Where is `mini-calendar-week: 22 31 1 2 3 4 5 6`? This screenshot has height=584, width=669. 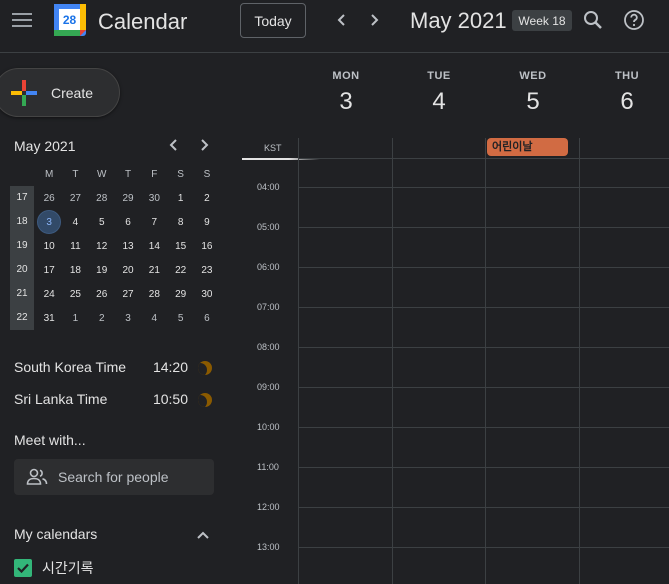
mini-calendar-week: 22 31 1 2 3 4 5 6 is located at coordinates (115, 318).